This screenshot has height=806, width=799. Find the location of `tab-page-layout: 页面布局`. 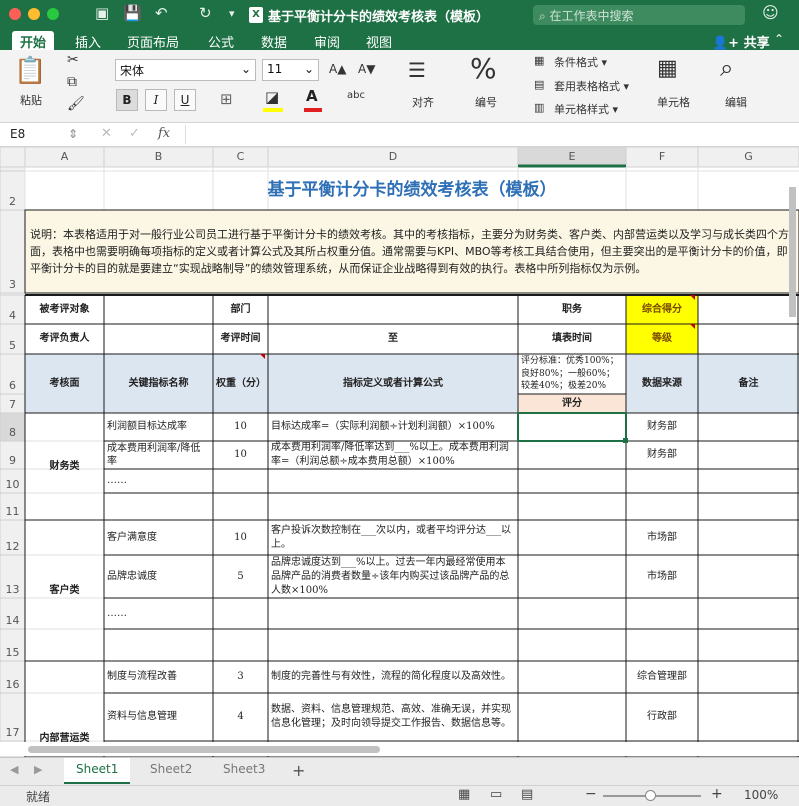

tab-page-layout: 页面布局 is located at coordinates (153, 41).